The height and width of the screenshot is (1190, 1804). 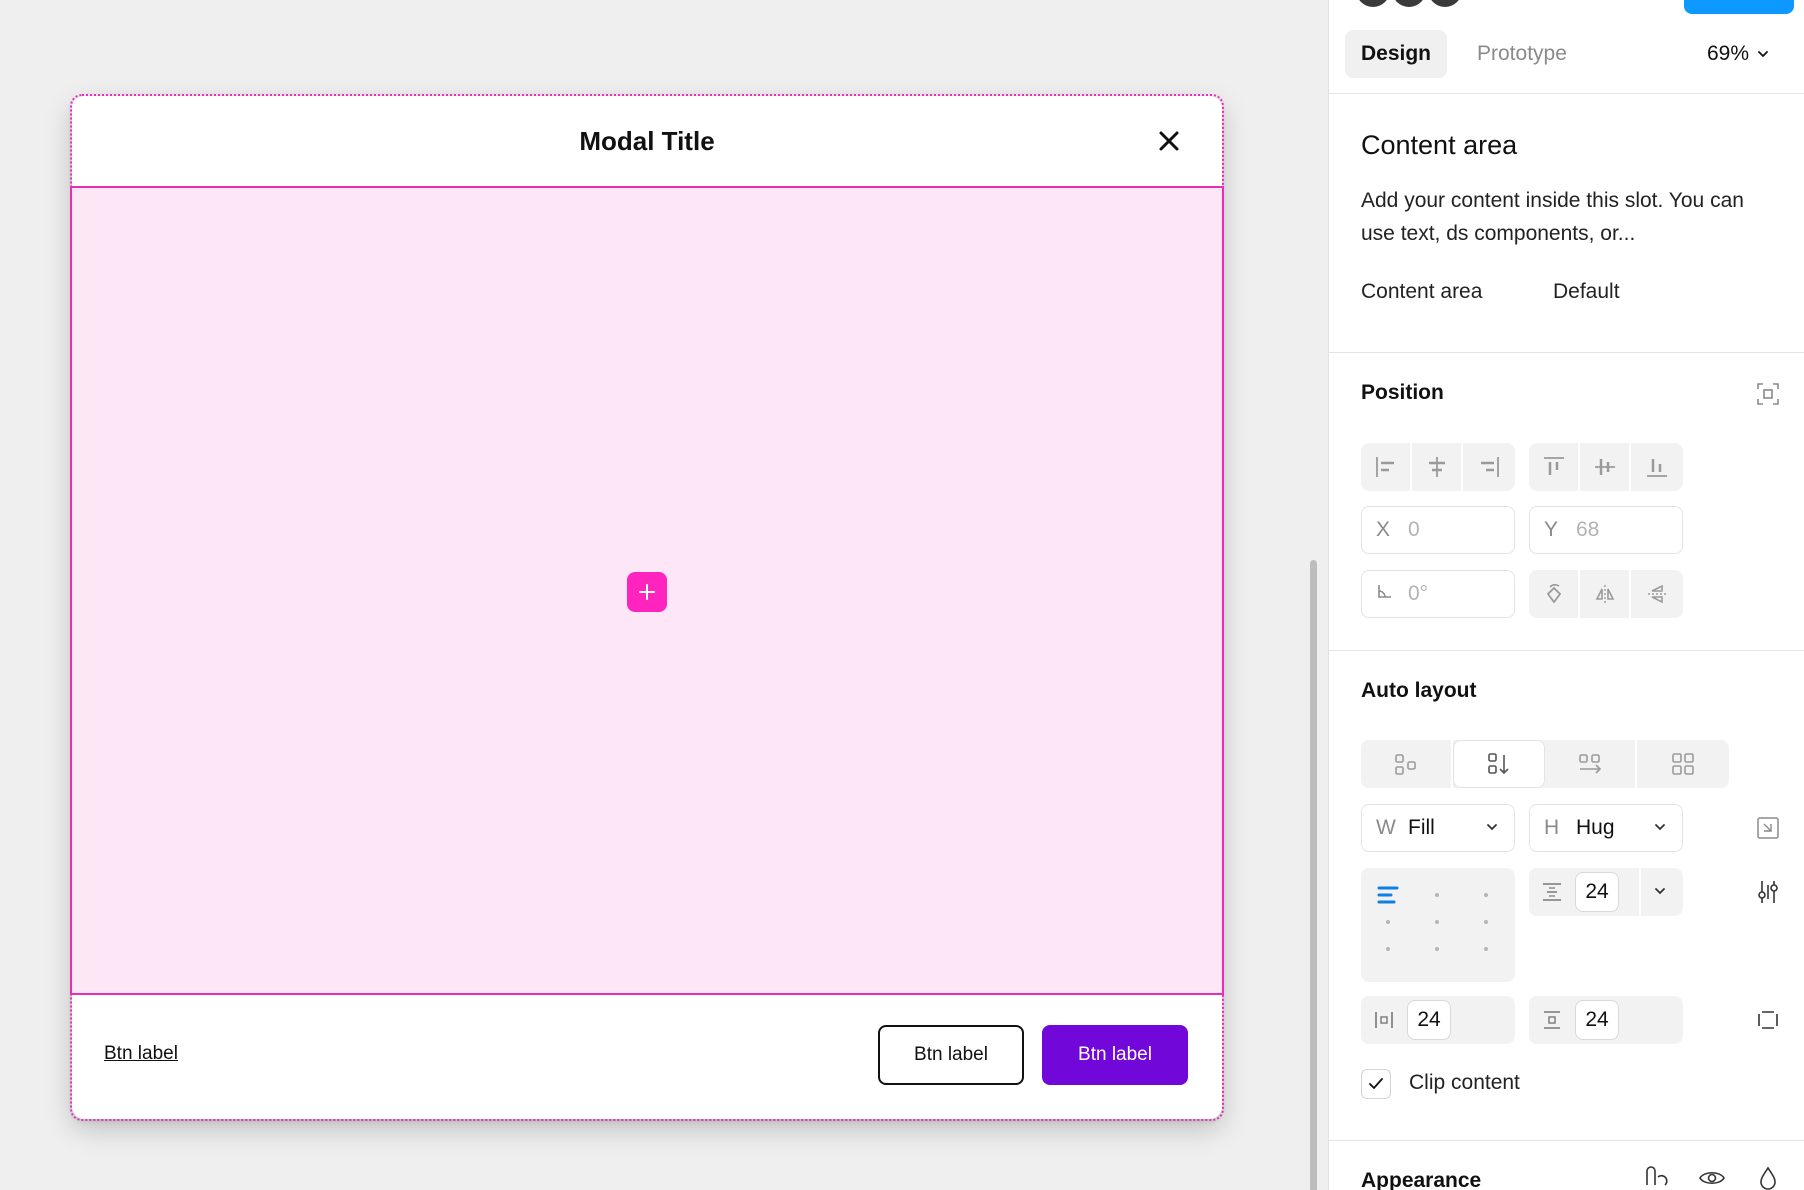 I want to click on modal-header: Modal Title, so click(x=647, y=141).